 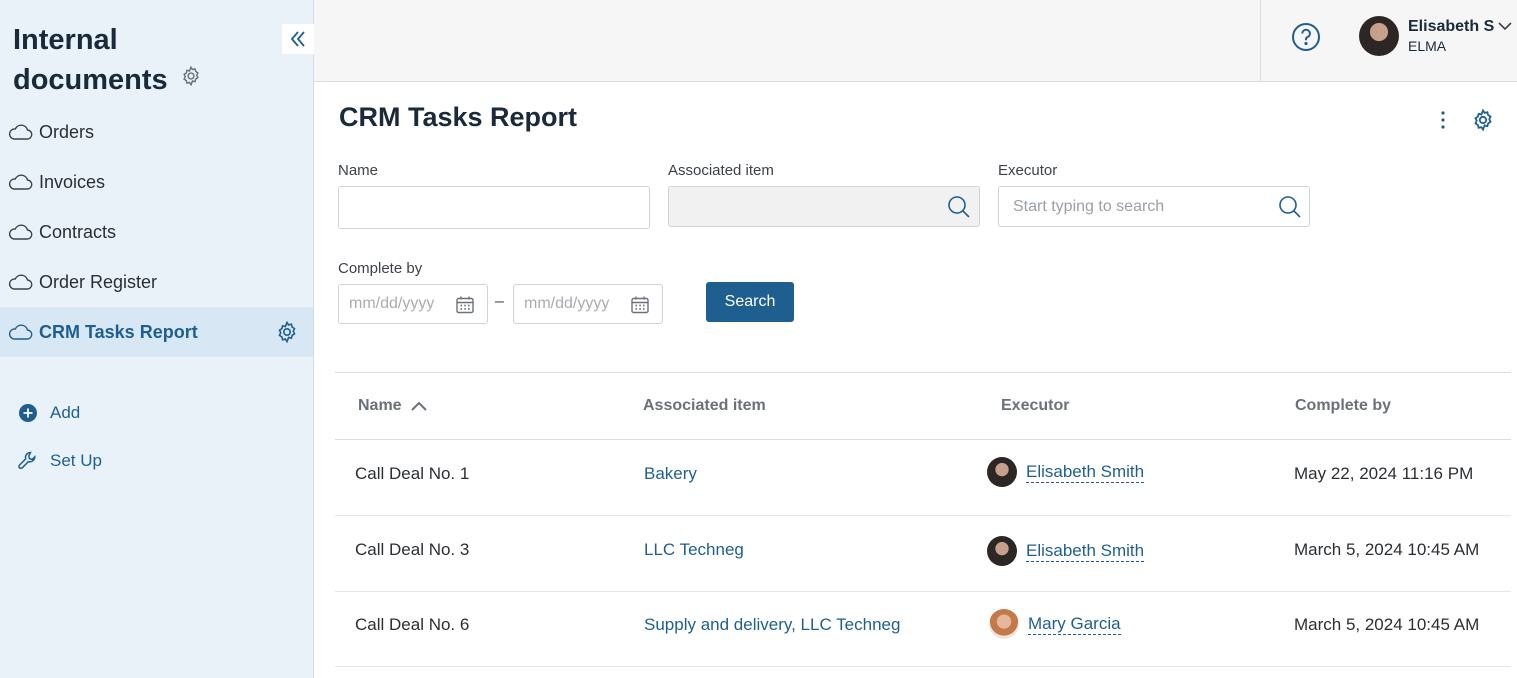 What do you see at coordinates (380, 268) in the screenshot?
I see `complete-by-filter-label: Complete by` at bounding box center [380, 268].